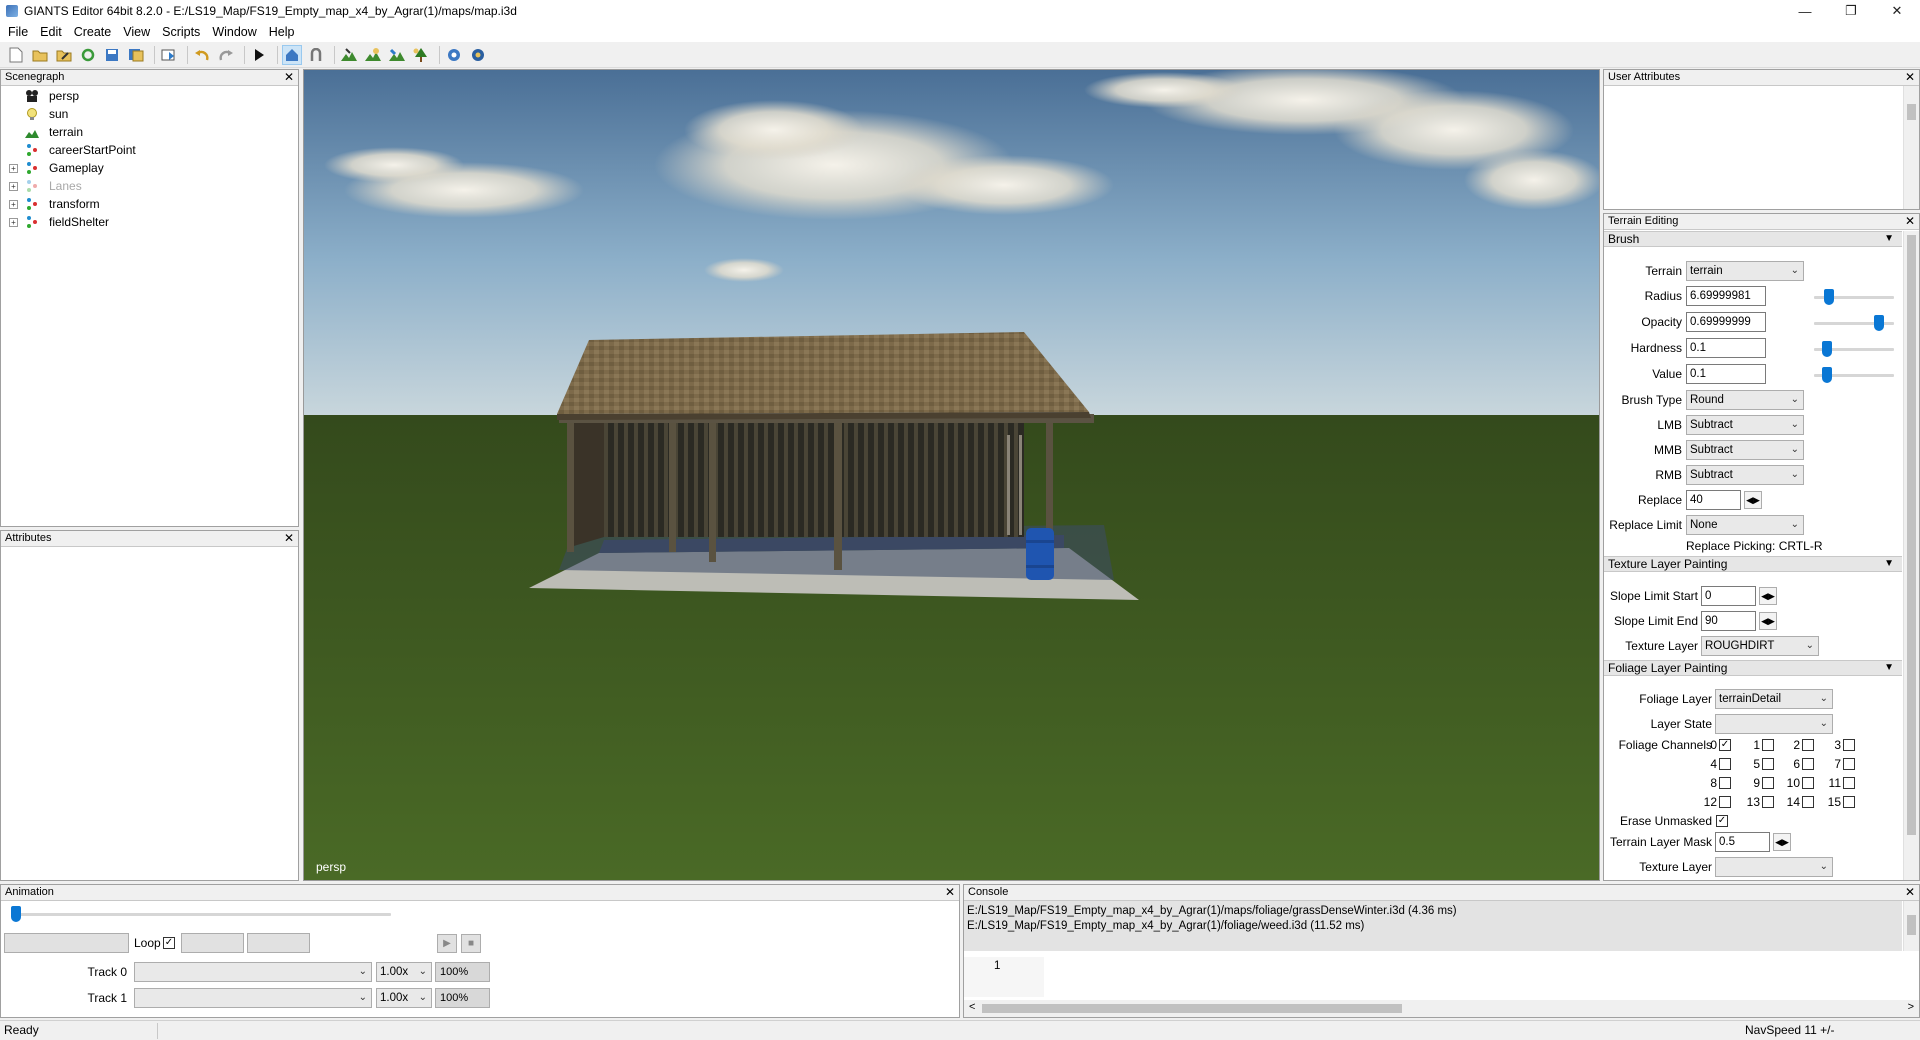  What do you see at coordinates (136, 32) in the screenshot?
I see `menu-view: View` at bounding box center [136, 32].